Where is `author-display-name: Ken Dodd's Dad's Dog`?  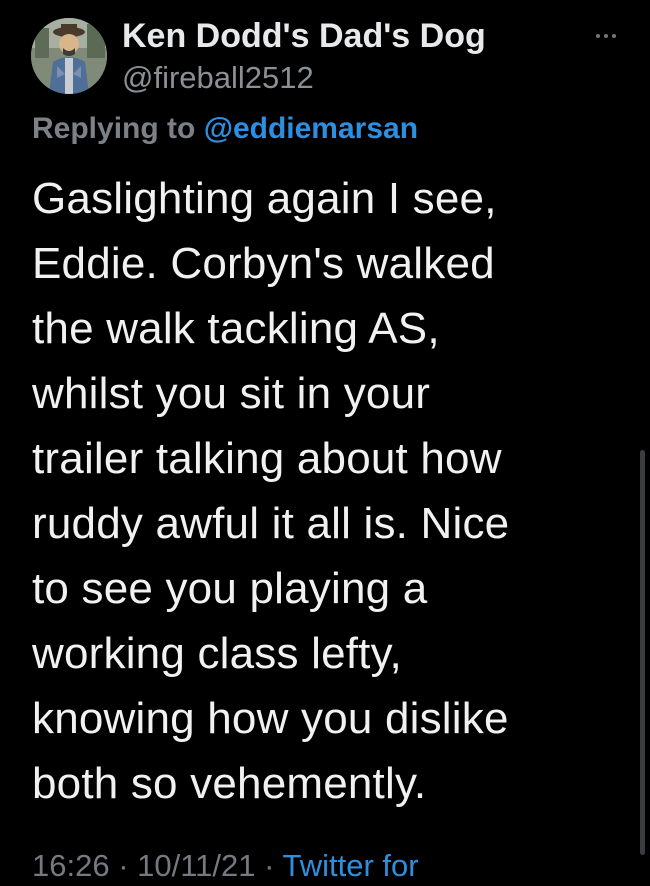
author-display-name: Ken Dodd's Dad's Dog is located at coordinates (304, 36).